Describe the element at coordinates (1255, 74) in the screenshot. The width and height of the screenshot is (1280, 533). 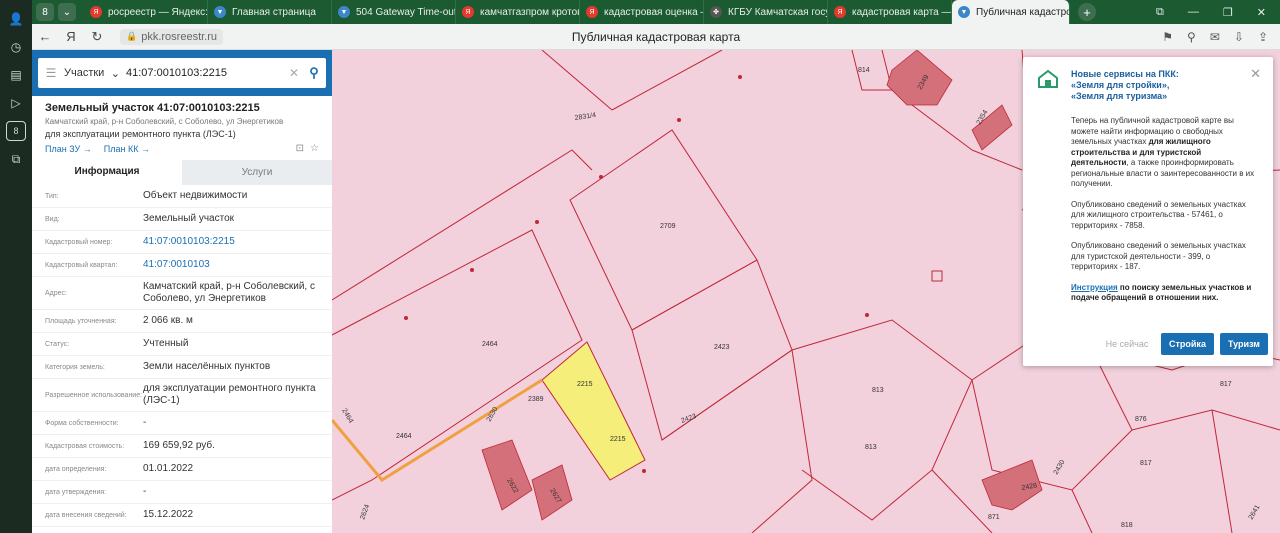
I see `close-popup-icon: ✕` at that location.